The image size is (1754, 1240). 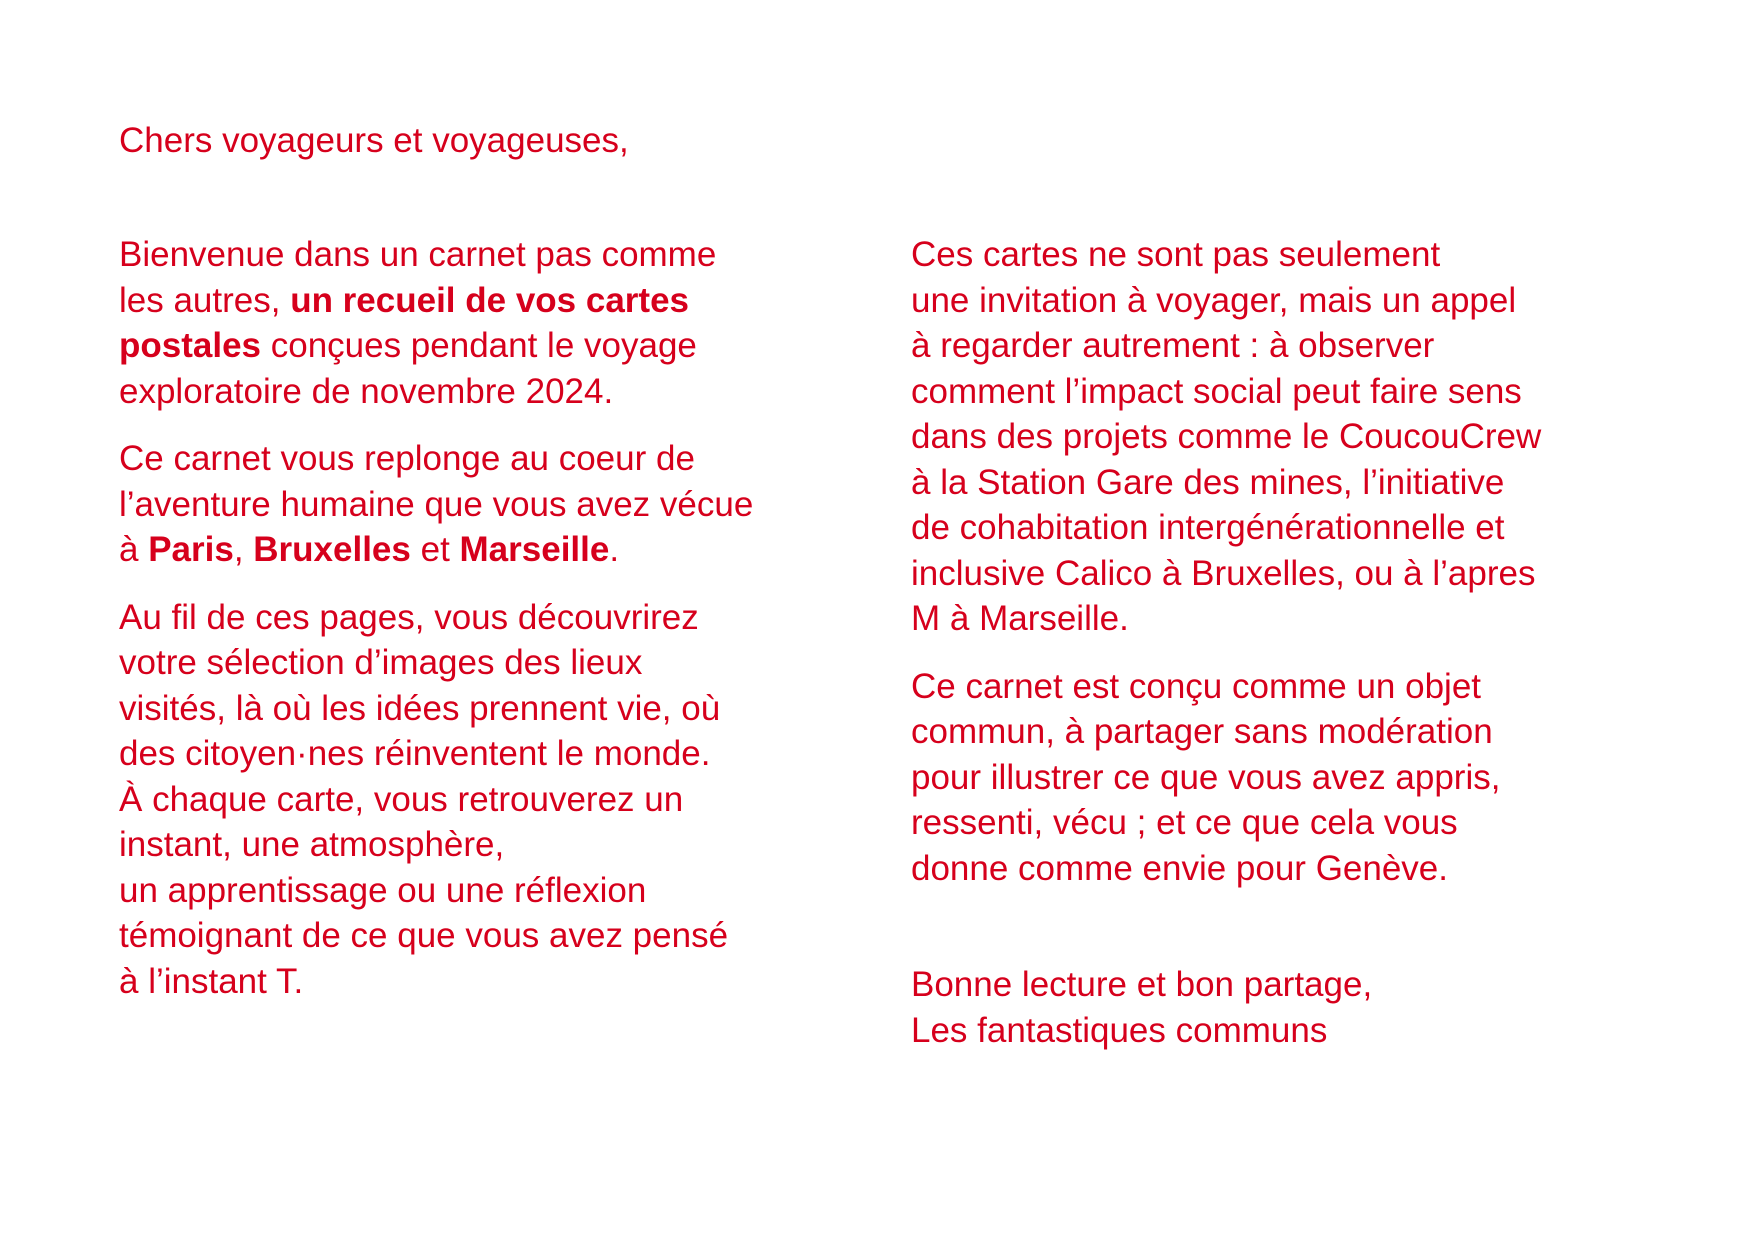 What do you see at coordinates (211, 981) in the screenshot?
I see `text-line: à l’instant T.` at bounding box center [211, 981].